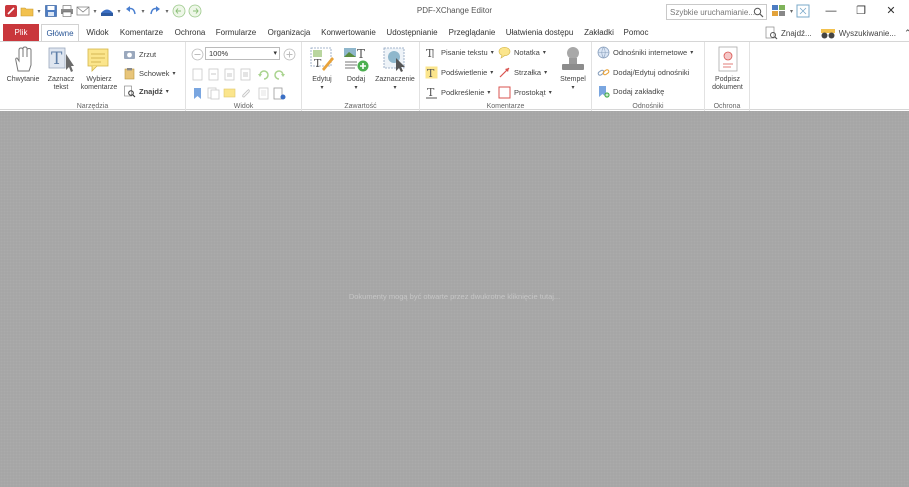 The image size is (909, 487). What do you see at coordinates (779, 11) in the screenshot?
I see `ui-options-icon` at bounding box center [779, 11].